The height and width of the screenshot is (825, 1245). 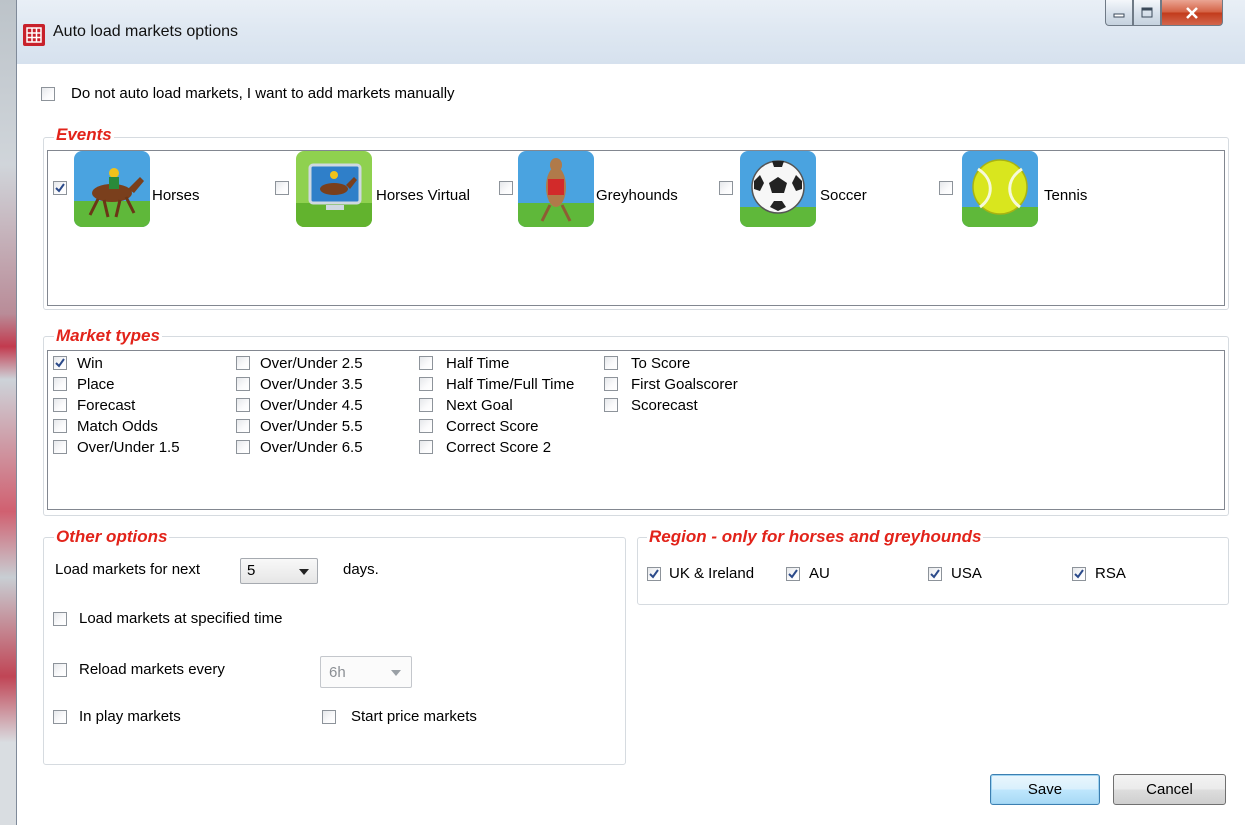 I want to click on region-label-rsa: RSA, so click(x=1110, y=573).